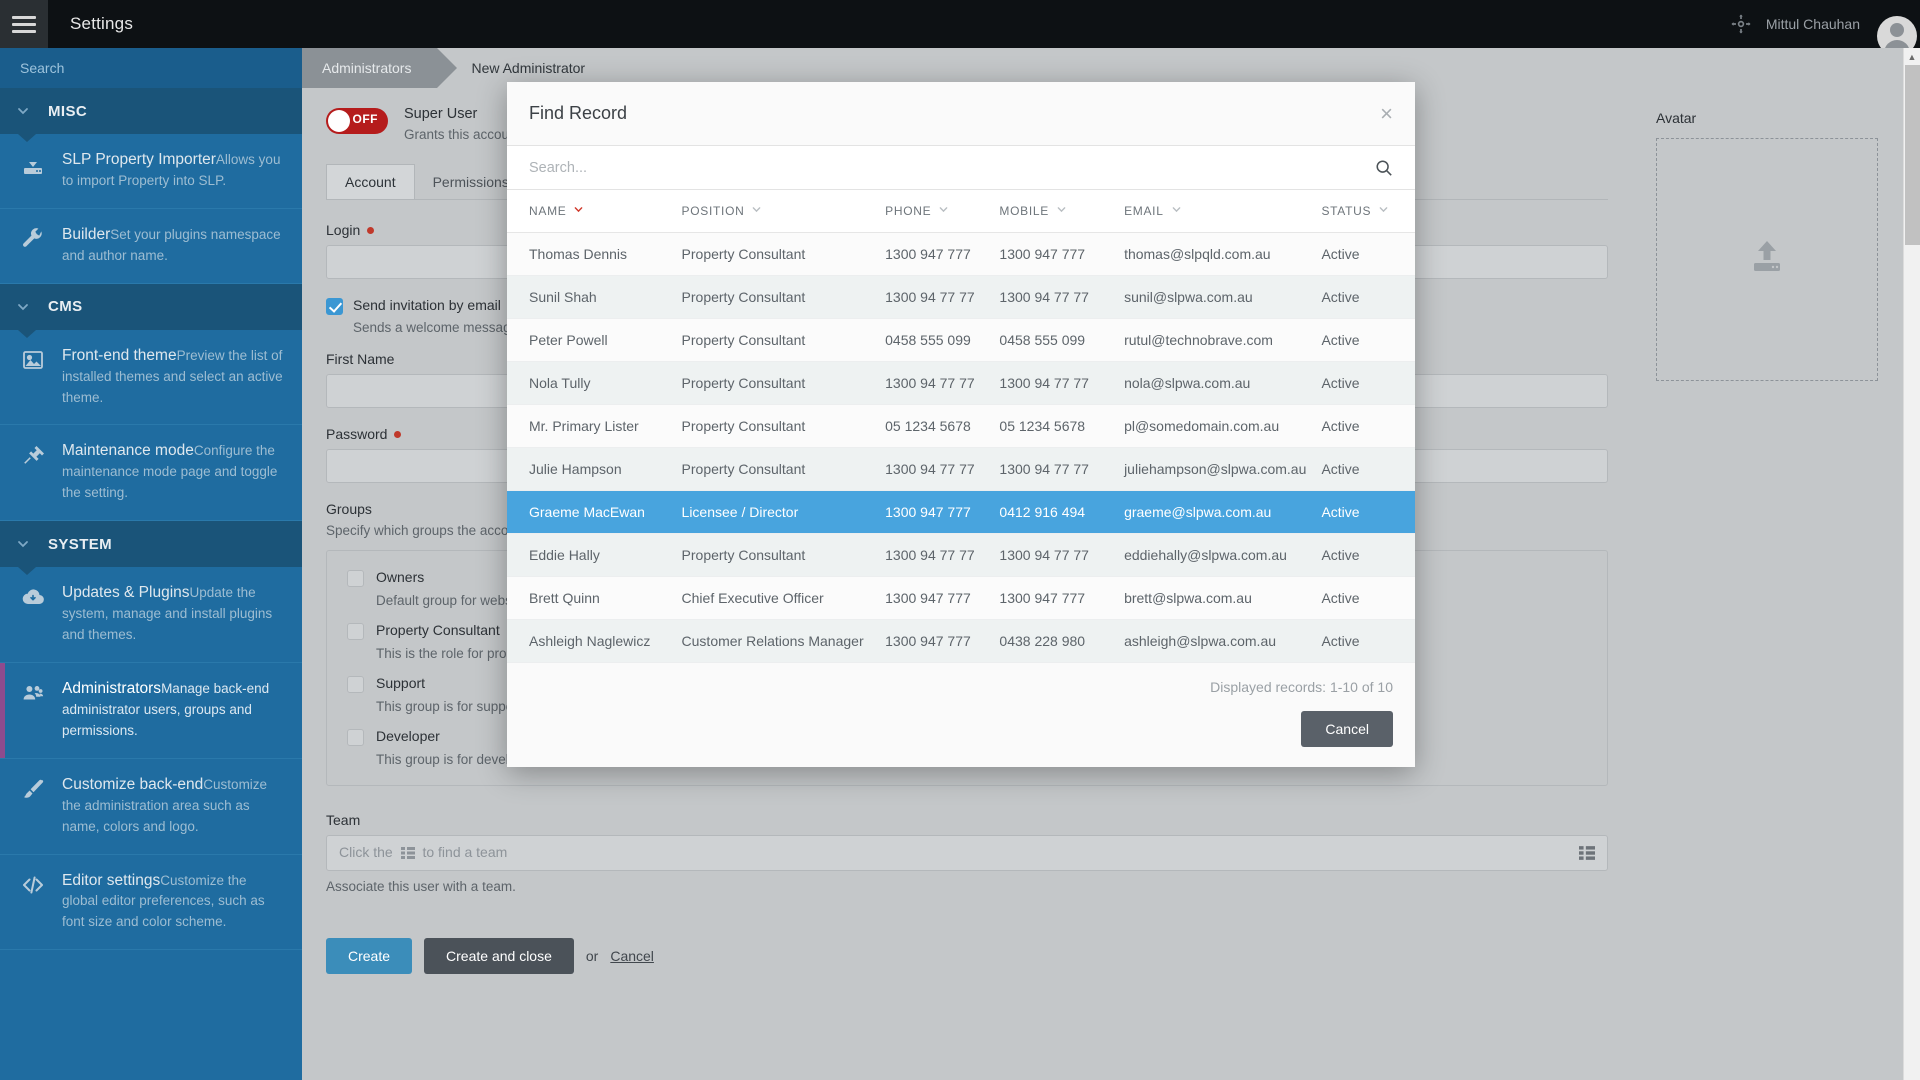 Image resolution: width=1920 pixels, height=1080 pixels. I want to click on cell-name: Julie Hampson, so click(594, 469).